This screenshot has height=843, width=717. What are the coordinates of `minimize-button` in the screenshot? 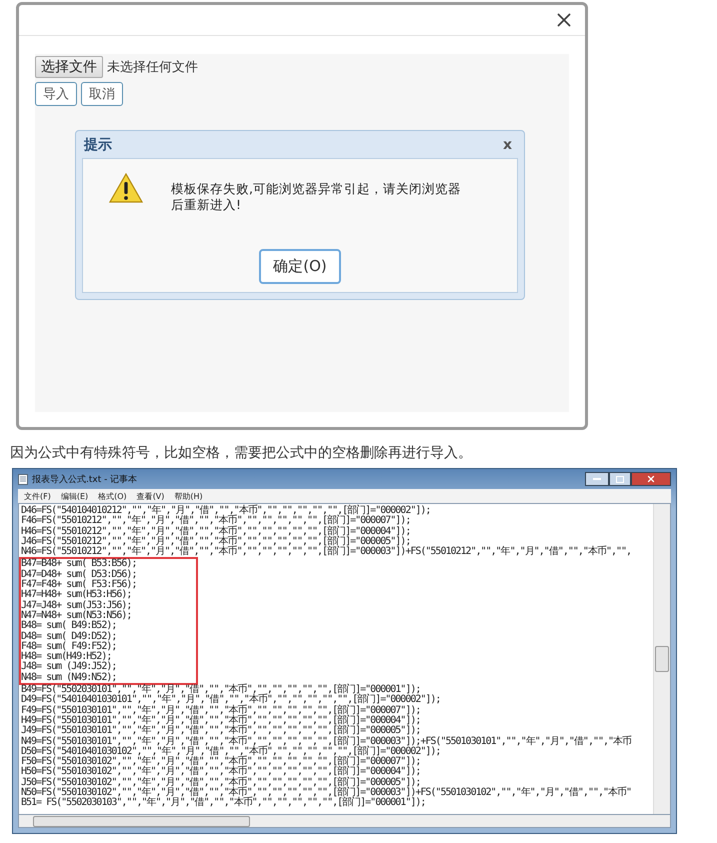 It's located at (597, 479).